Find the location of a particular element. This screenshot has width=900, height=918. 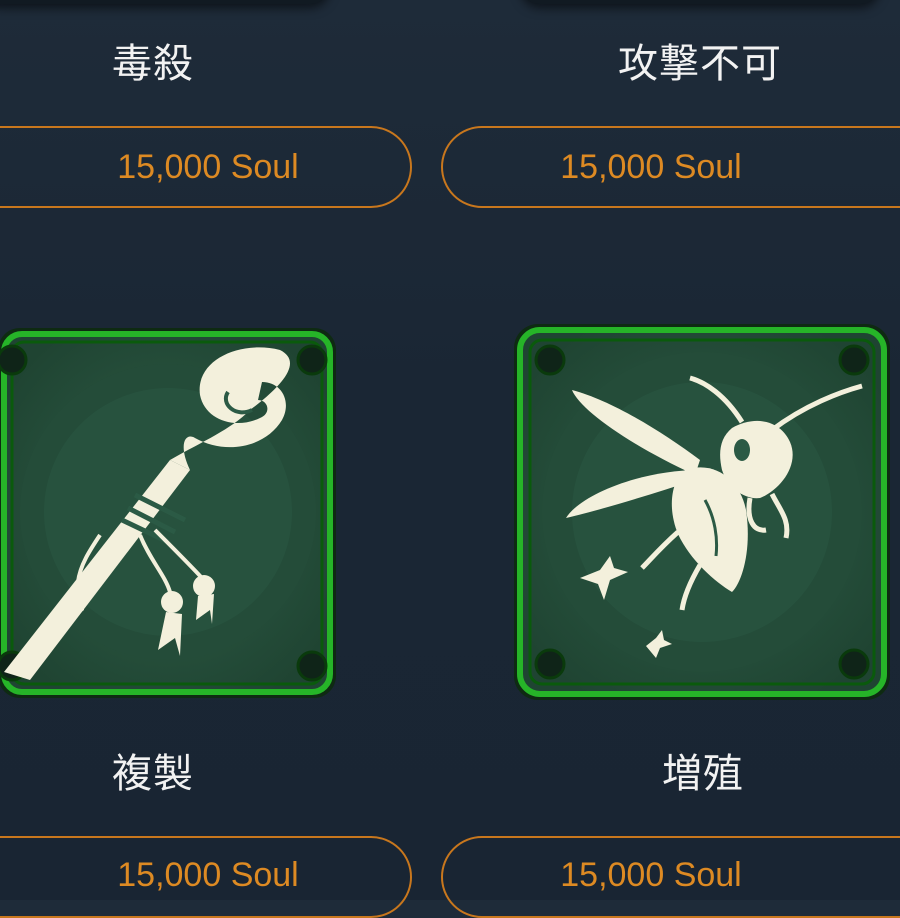

skill-name-proliferate: 増殖 is located at coordinates (703, 774).